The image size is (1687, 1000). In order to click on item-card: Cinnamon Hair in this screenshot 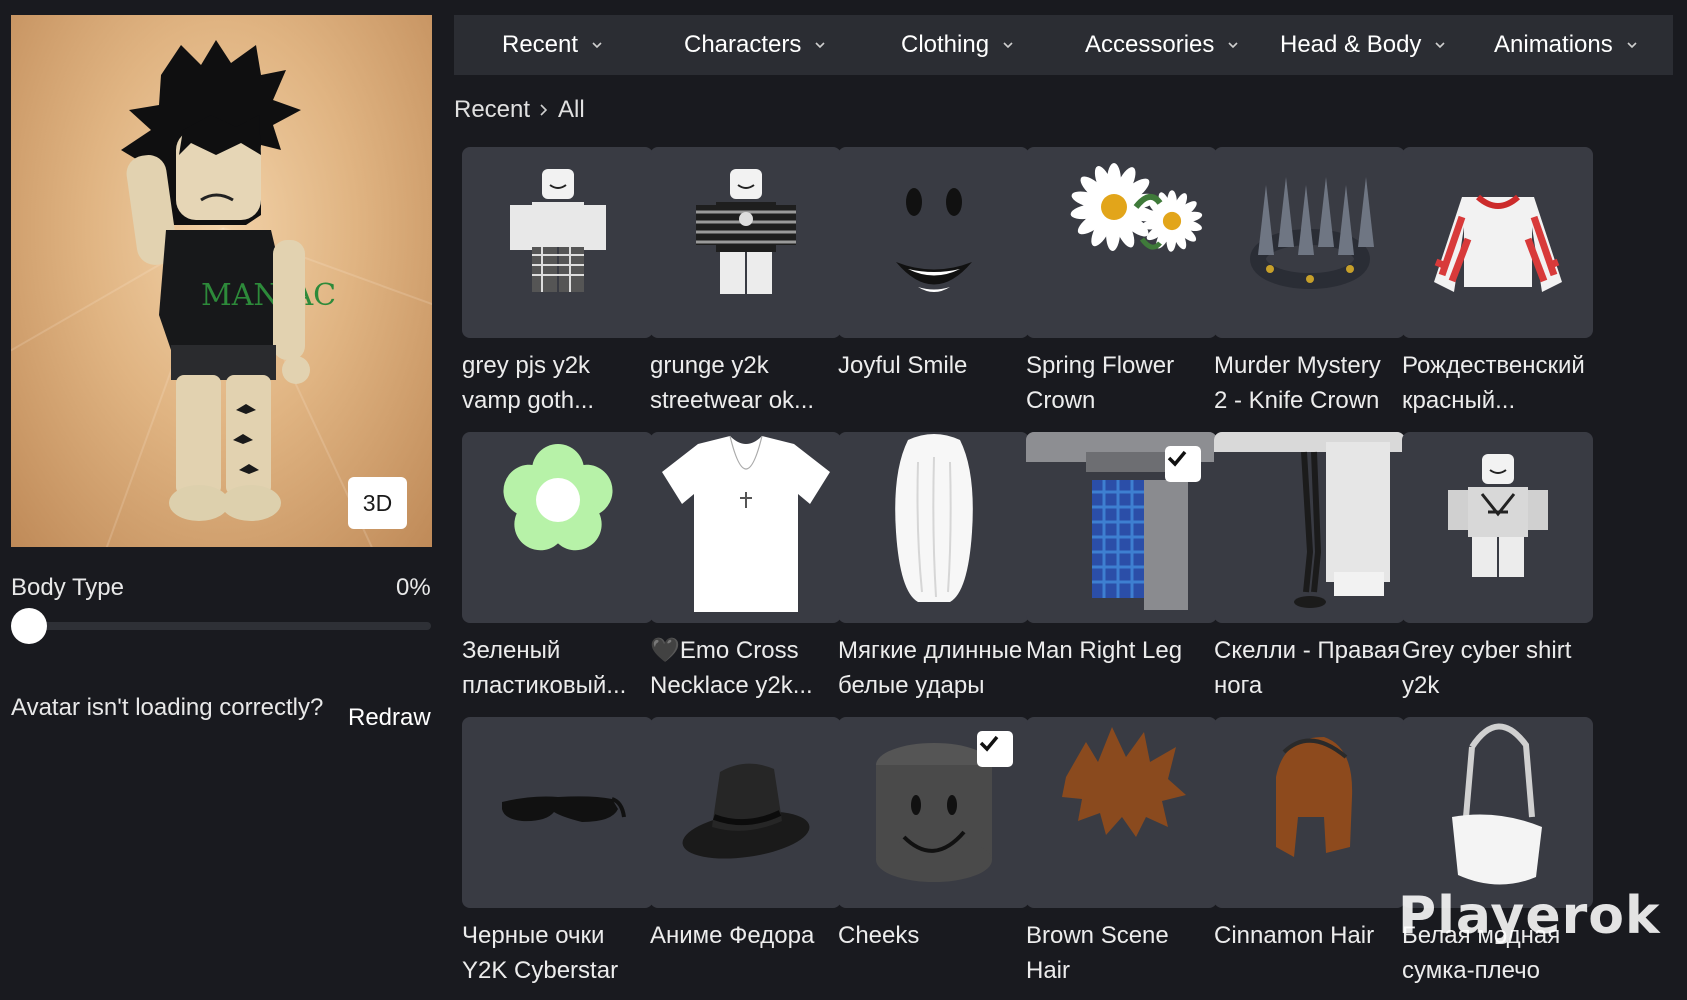, I will do `click(1309, 835)`.